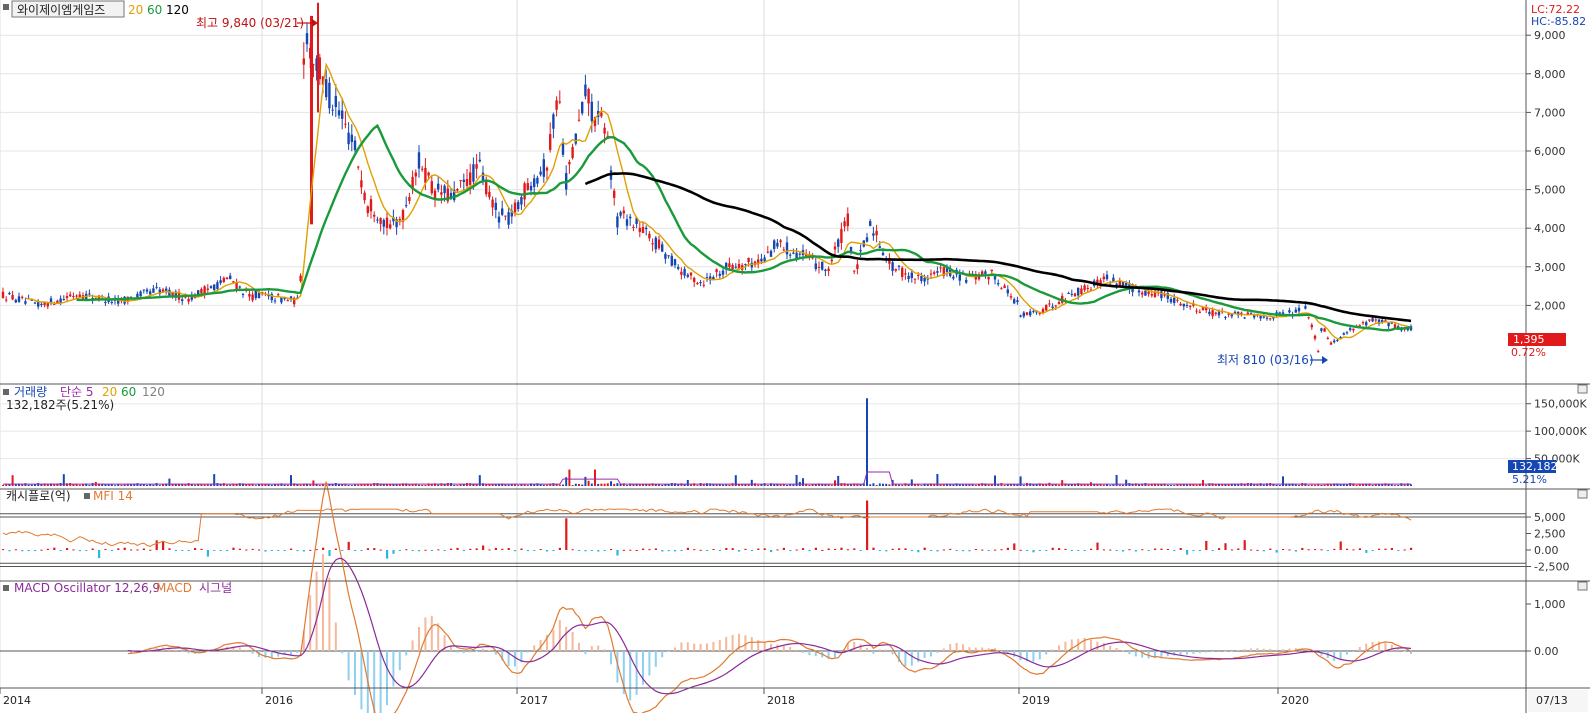 Image resolution: width=1590 pixels, height=713 pixels. What do you see at coordinates (128, 392) in the screenshot?
I see `volume-ma60-label: 60` at bounding box center [128, 392].